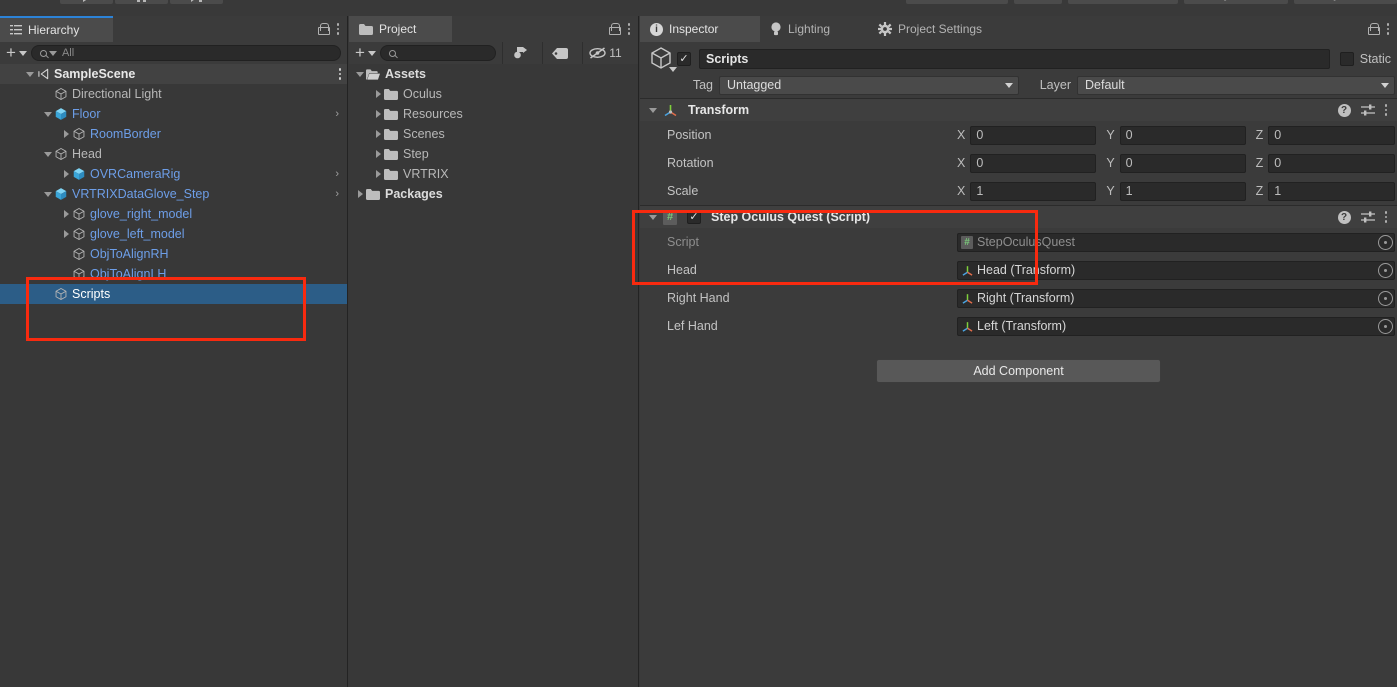 This screenshot has width=1397, height=687. Describe the element at coordinates (52, 53) in the screenshot. I see `search-dropdown-icon` at that location.